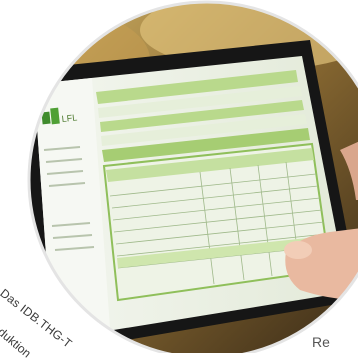 The height and width of the screenshot is (360, 358). I want to click on caption-line-3: Re, so click(321, 342).